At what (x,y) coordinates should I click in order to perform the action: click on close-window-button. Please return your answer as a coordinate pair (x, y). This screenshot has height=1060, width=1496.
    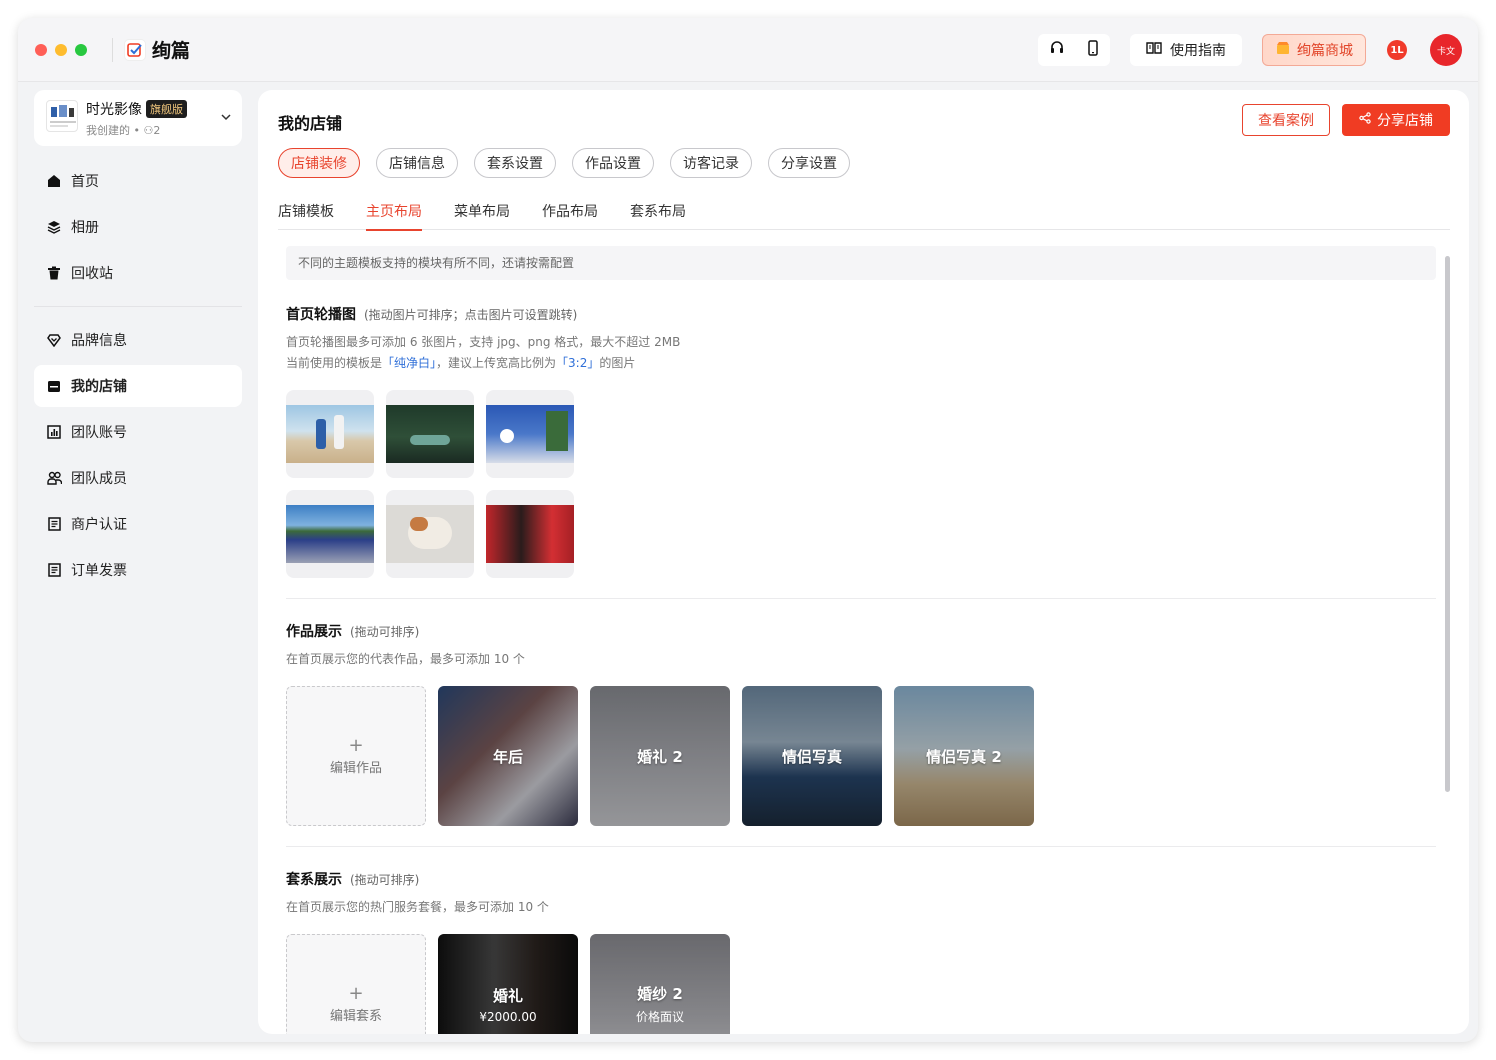
    Looking at the image, I should click on (41, 50).